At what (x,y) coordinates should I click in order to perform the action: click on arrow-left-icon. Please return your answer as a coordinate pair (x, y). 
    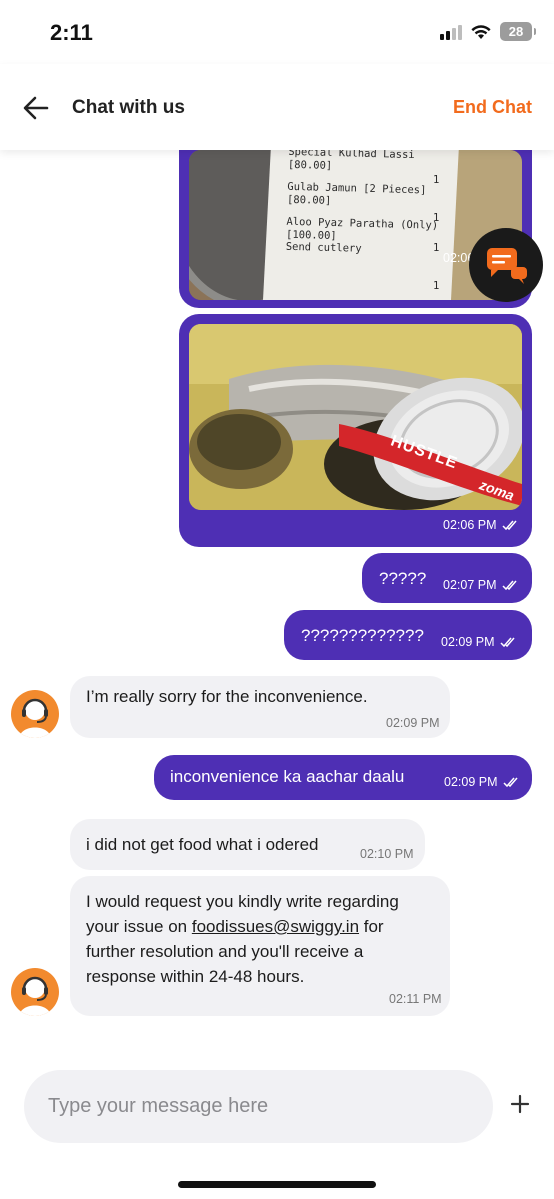
    Looking at the image, I should click on (36, 108).